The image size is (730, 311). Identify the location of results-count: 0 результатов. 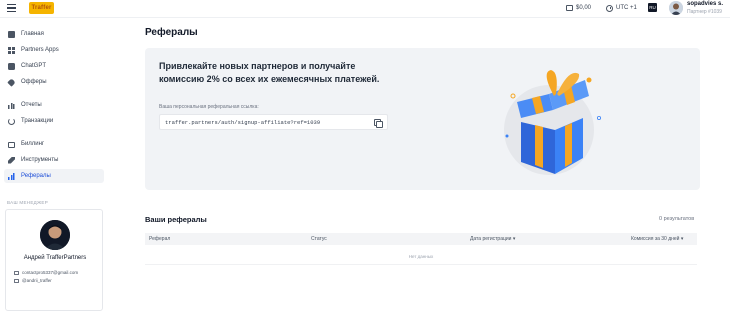
(677, 219).